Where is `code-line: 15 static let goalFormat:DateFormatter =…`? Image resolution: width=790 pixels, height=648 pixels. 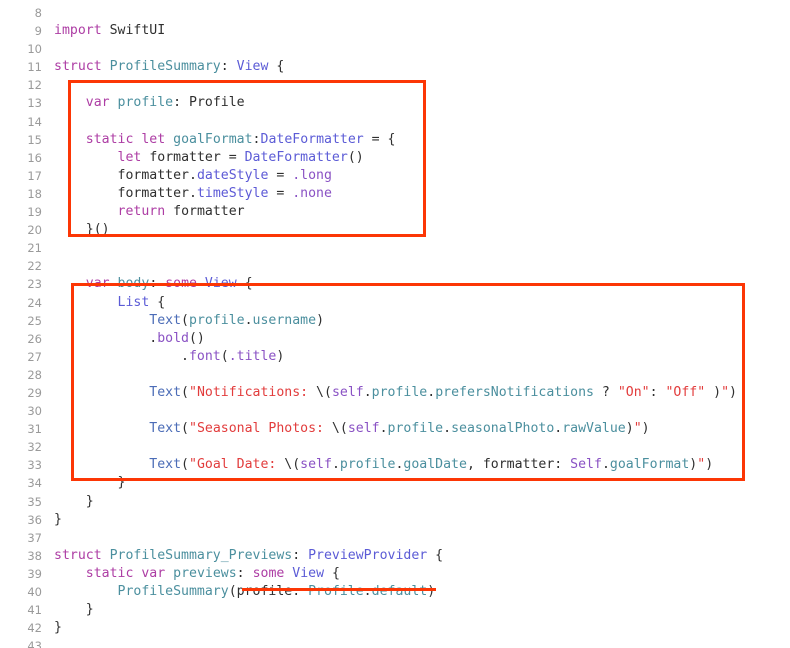
code-line: 15 static let goalFormat:DateFormatter =… is located at coordinates (395, 140).